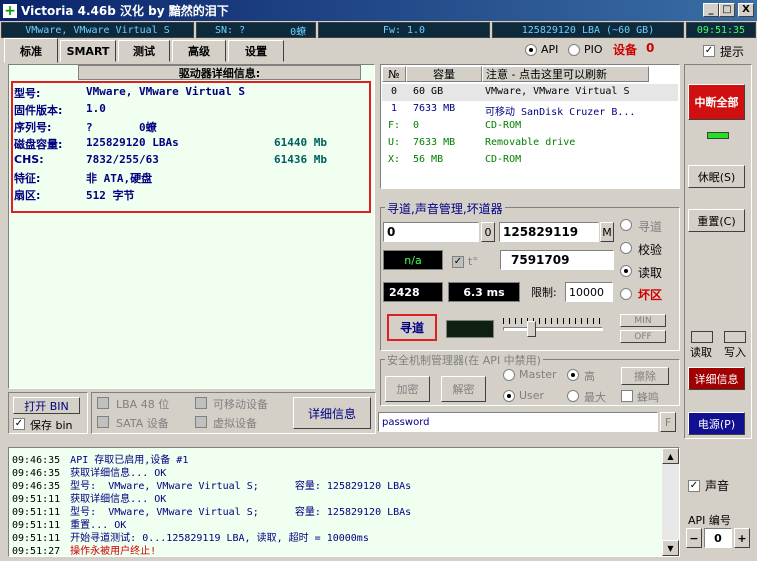 The image size is (757, 561). I want to click on tab-settings: 设置, so click(256, 51).